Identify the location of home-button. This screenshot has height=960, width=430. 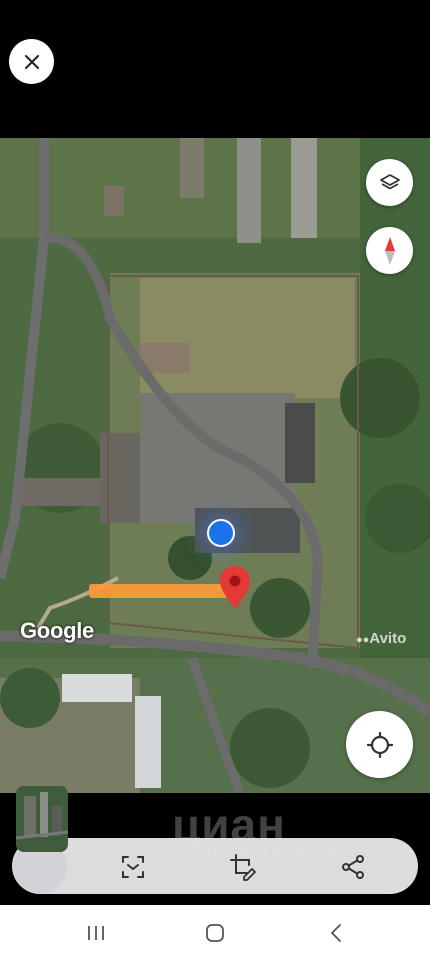
(215, 933).